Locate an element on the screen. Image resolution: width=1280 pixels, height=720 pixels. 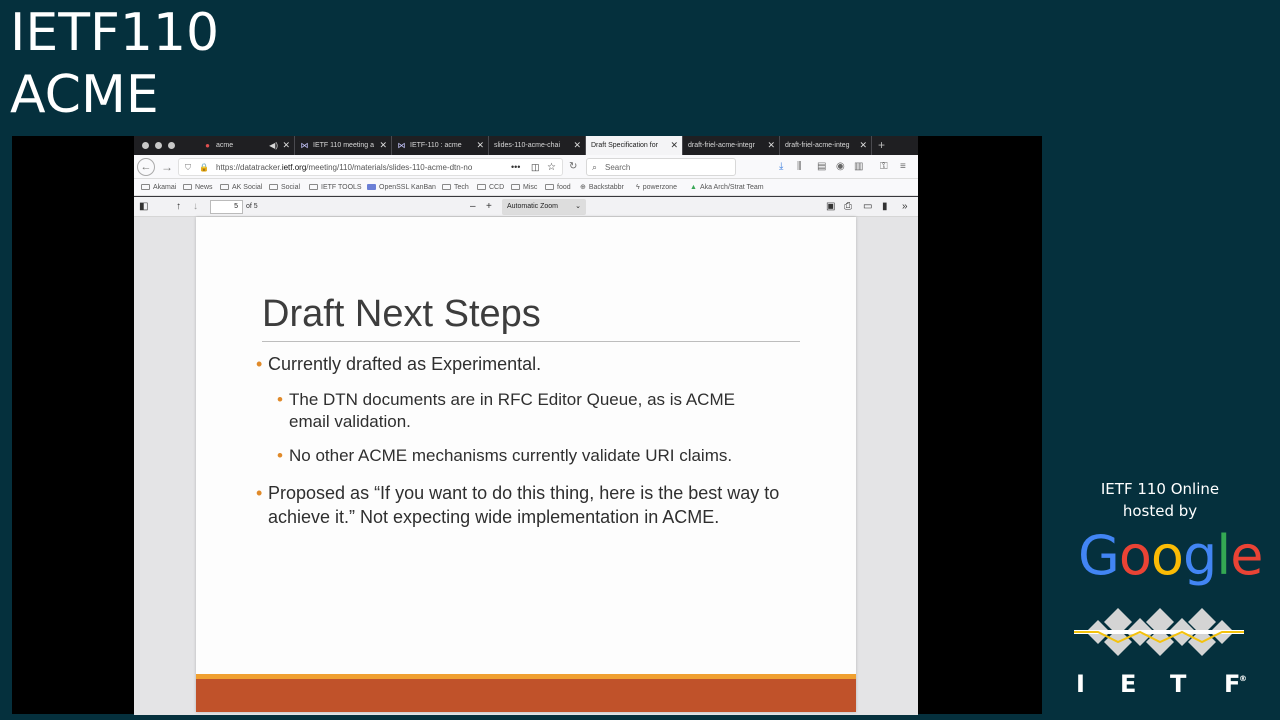
google-letter: o is located at coordinates (1135, 555).